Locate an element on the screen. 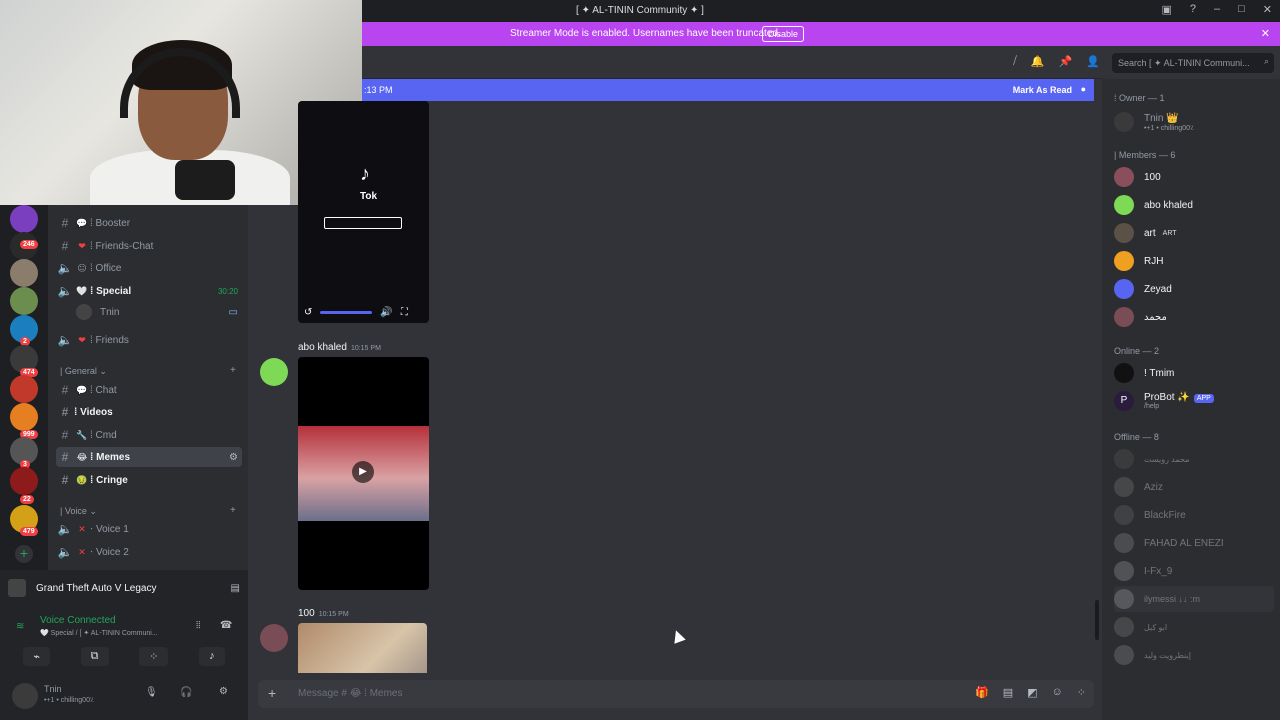  channel-voice-2: 🔈 ✕ ⋅ Voice 2 is located at coordinates (149, 552).